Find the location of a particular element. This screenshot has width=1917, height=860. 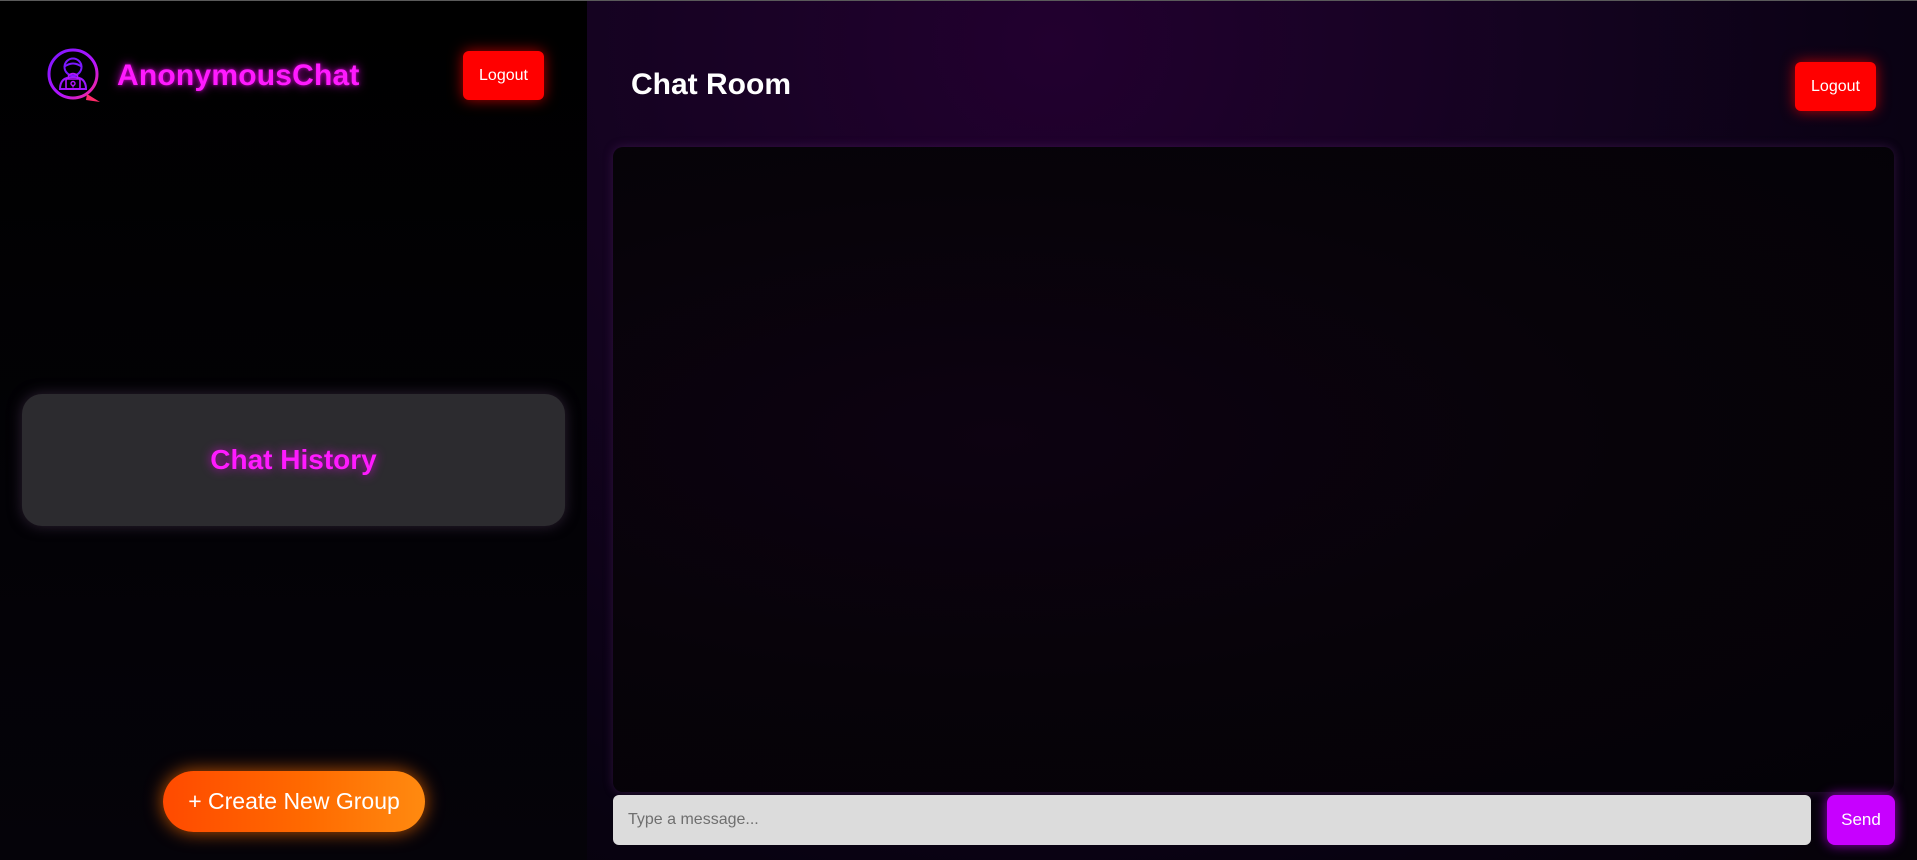

message-input is located at coordinates (1212, 820).